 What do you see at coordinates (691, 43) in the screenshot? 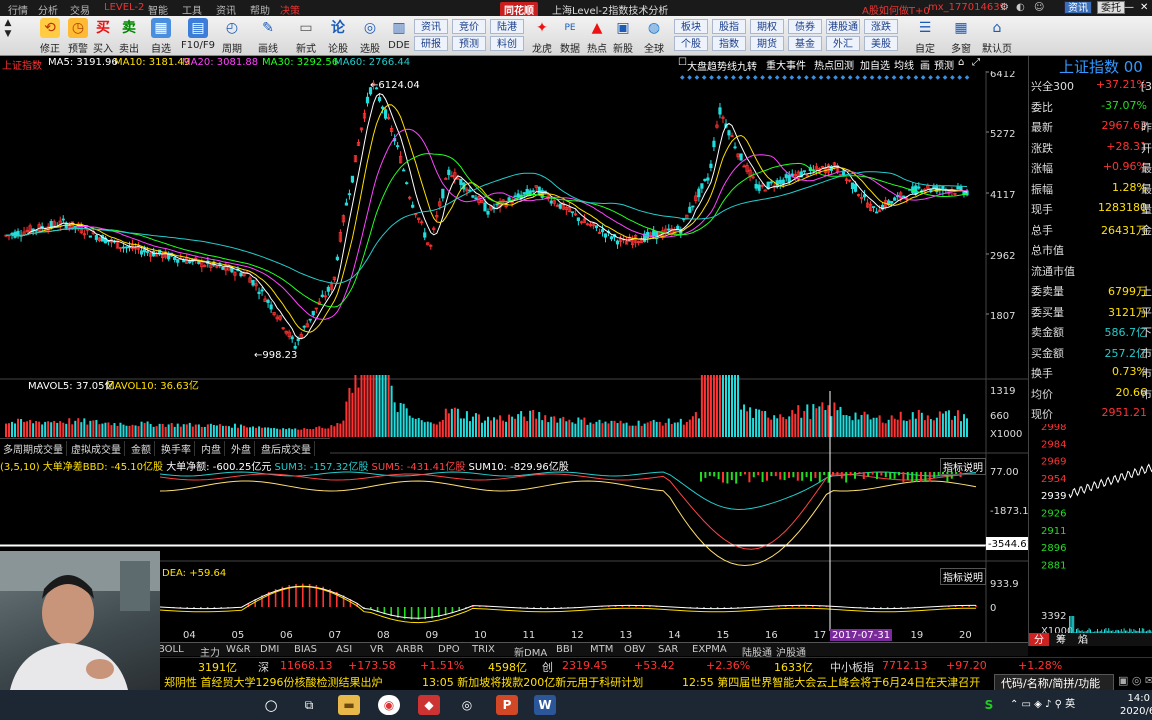
I see `grid-stocks: 个股` at bounding box center [691, 43].